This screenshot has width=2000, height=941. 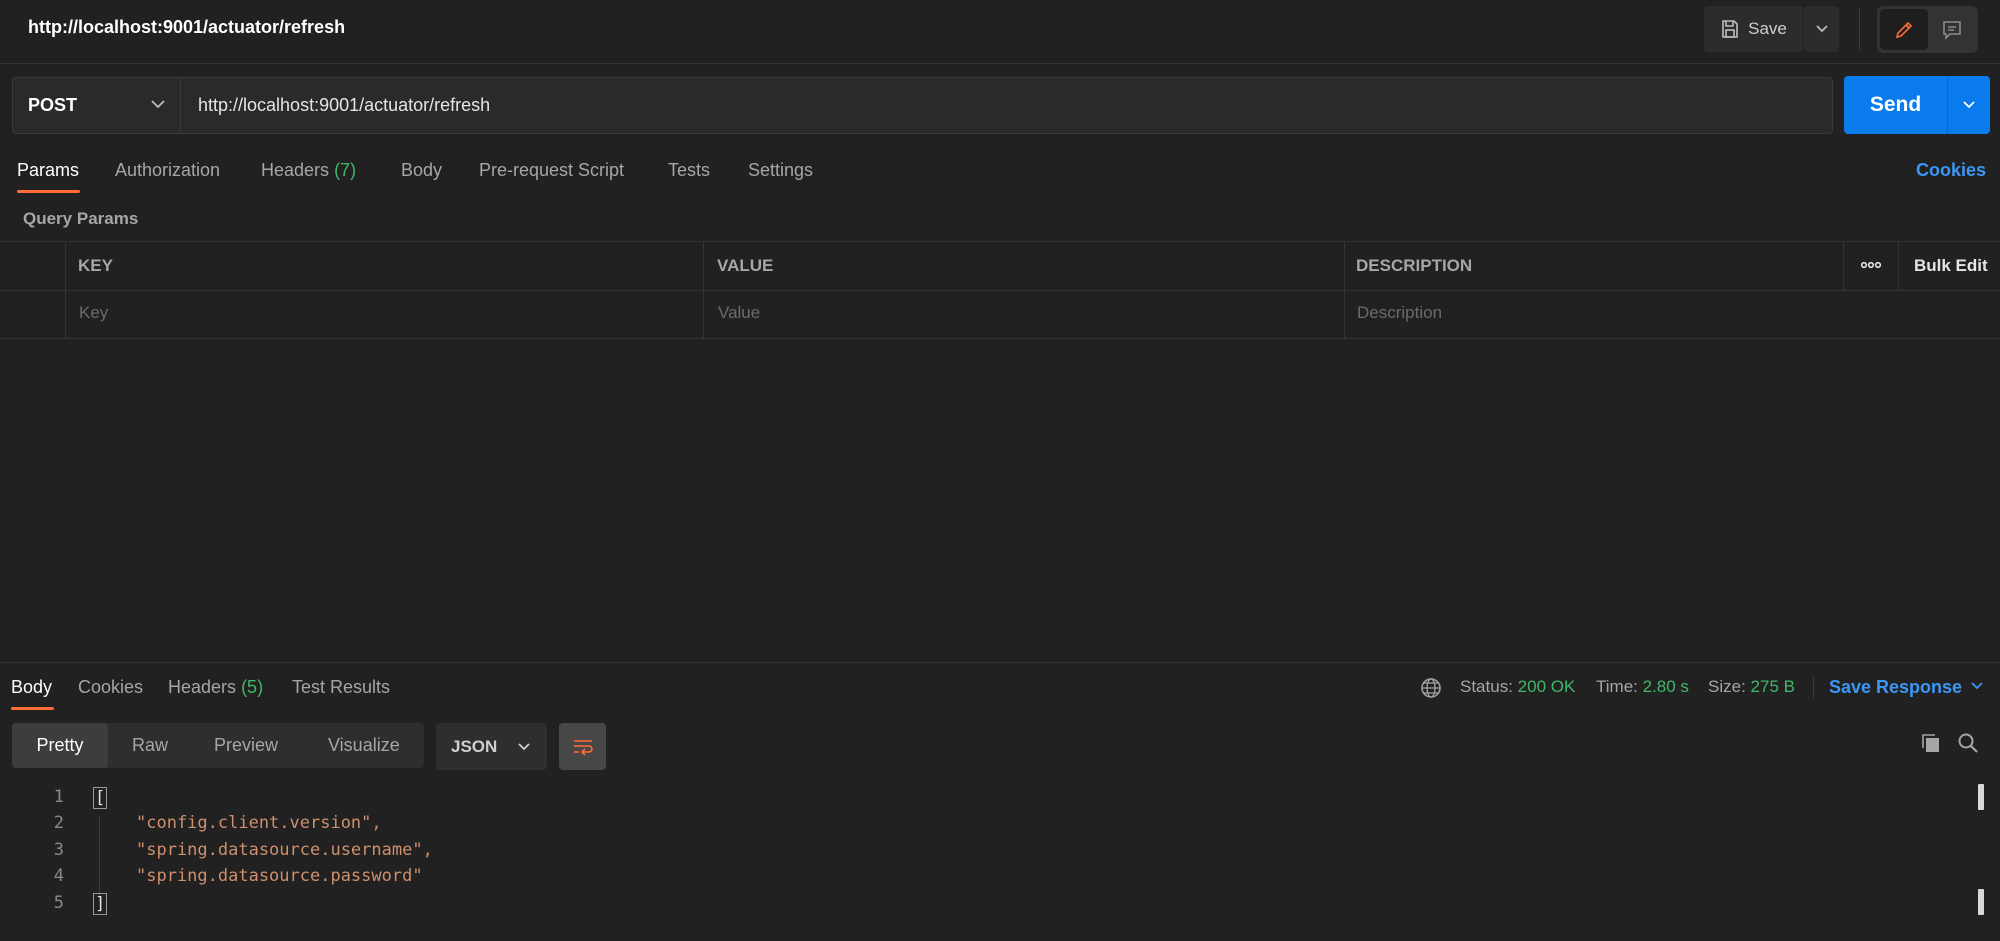 What do you see at coordinates (1727, 686) in the screenshot?
I see `size-label: Size:` at bounding box center [1727, 686].